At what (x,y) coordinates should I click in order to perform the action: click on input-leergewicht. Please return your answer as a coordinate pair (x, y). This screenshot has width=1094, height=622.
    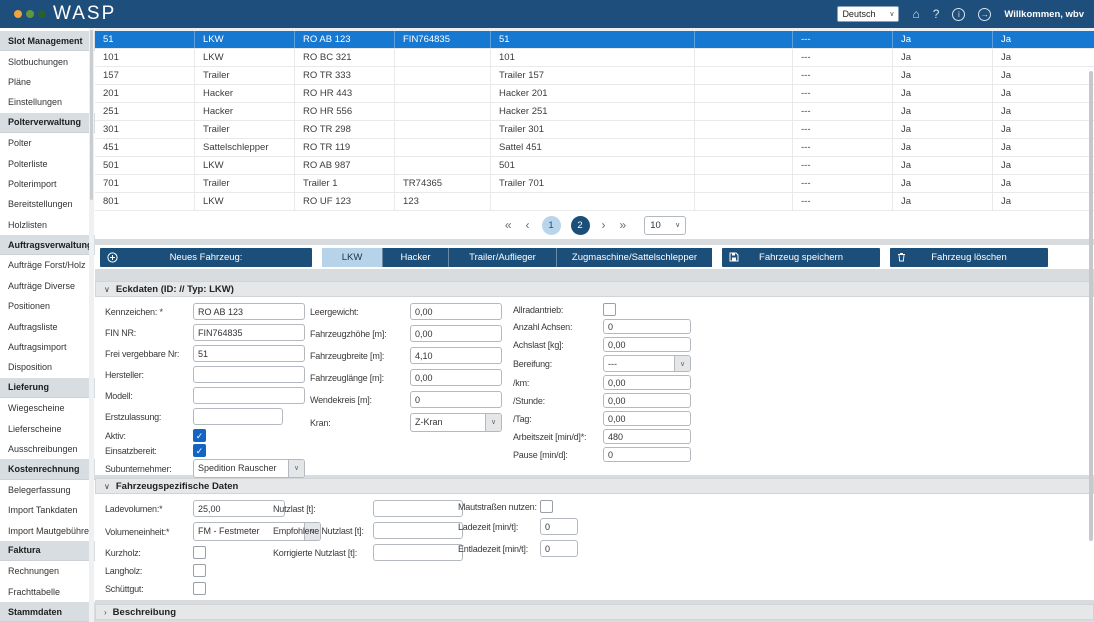
    Looking at the image, I should click on (456, 311).